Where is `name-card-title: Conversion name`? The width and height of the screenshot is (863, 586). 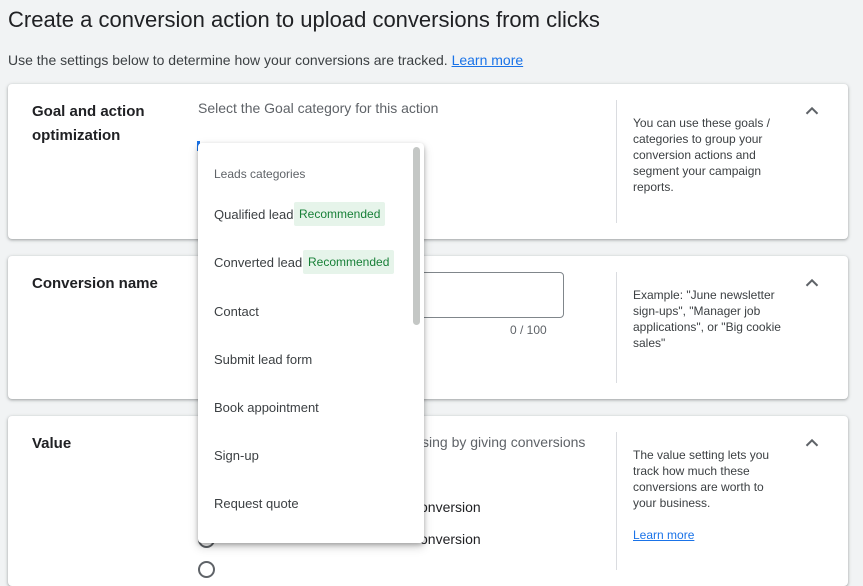
name-card-title: Conversion name is located at coordinates (95, 283).